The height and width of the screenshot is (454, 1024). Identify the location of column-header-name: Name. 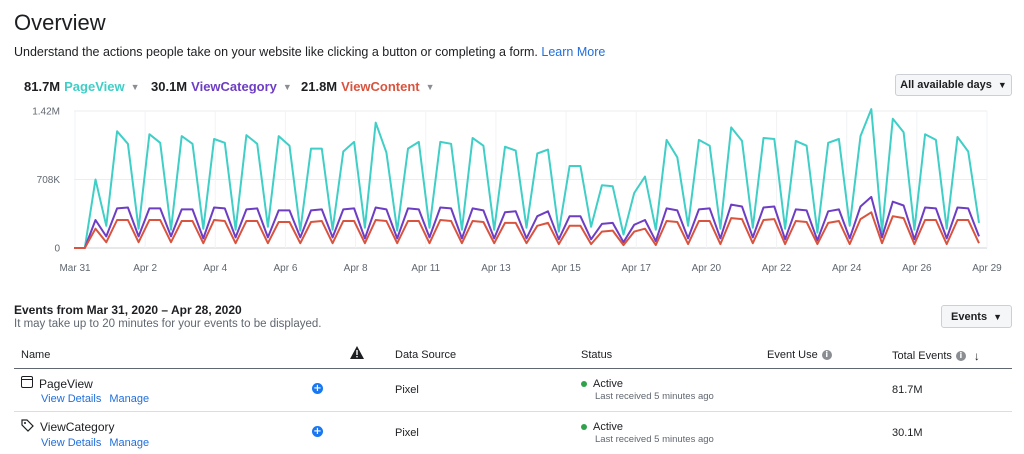
(35, 355).